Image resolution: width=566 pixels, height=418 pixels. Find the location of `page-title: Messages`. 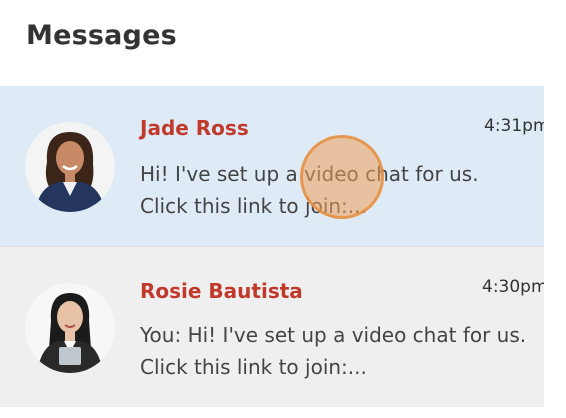

page-title: Messages is located at coordinates (101, 35).